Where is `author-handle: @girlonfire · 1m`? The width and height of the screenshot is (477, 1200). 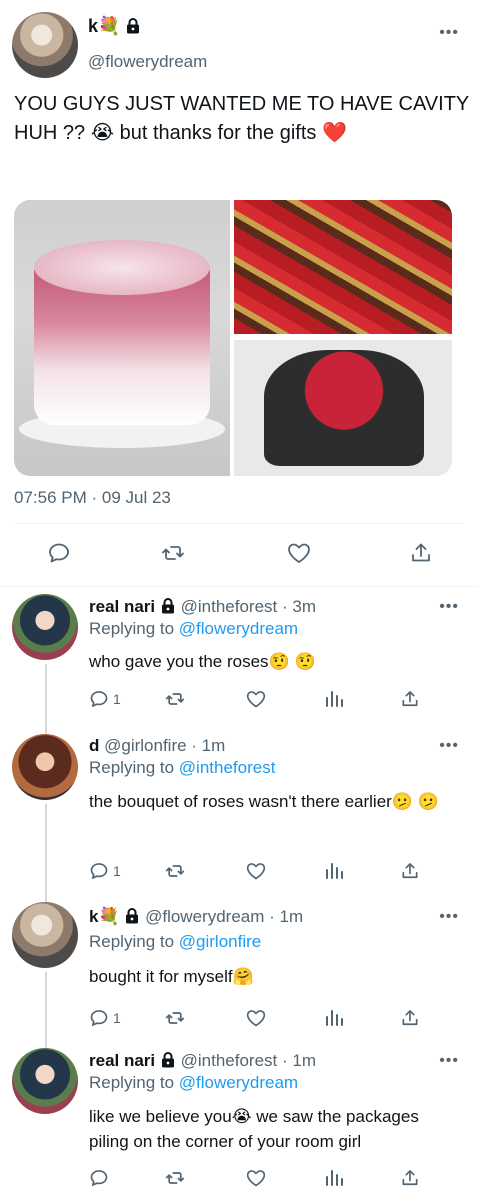
author-handle: @girlonfire · 1m is located at coordinates (164, 745).